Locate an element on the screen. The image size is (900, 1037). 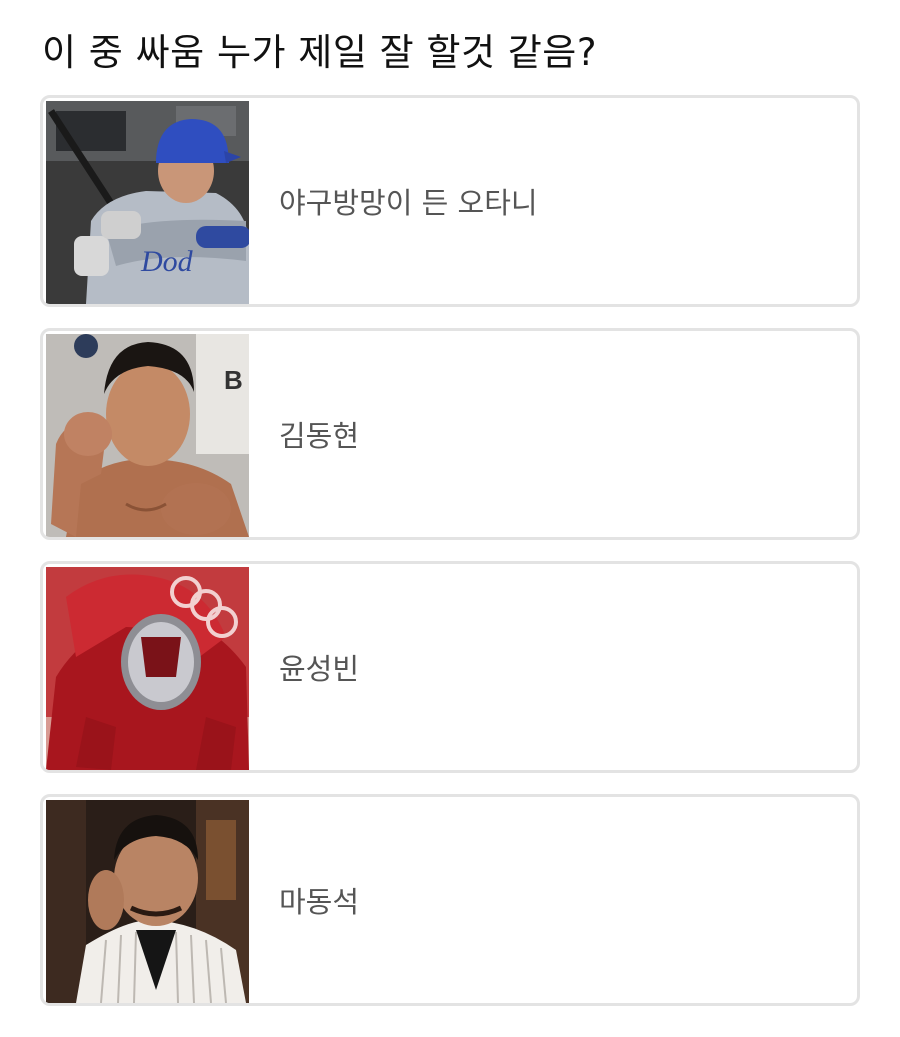
option-label: 마동석 is located at coordinates (319, 902).